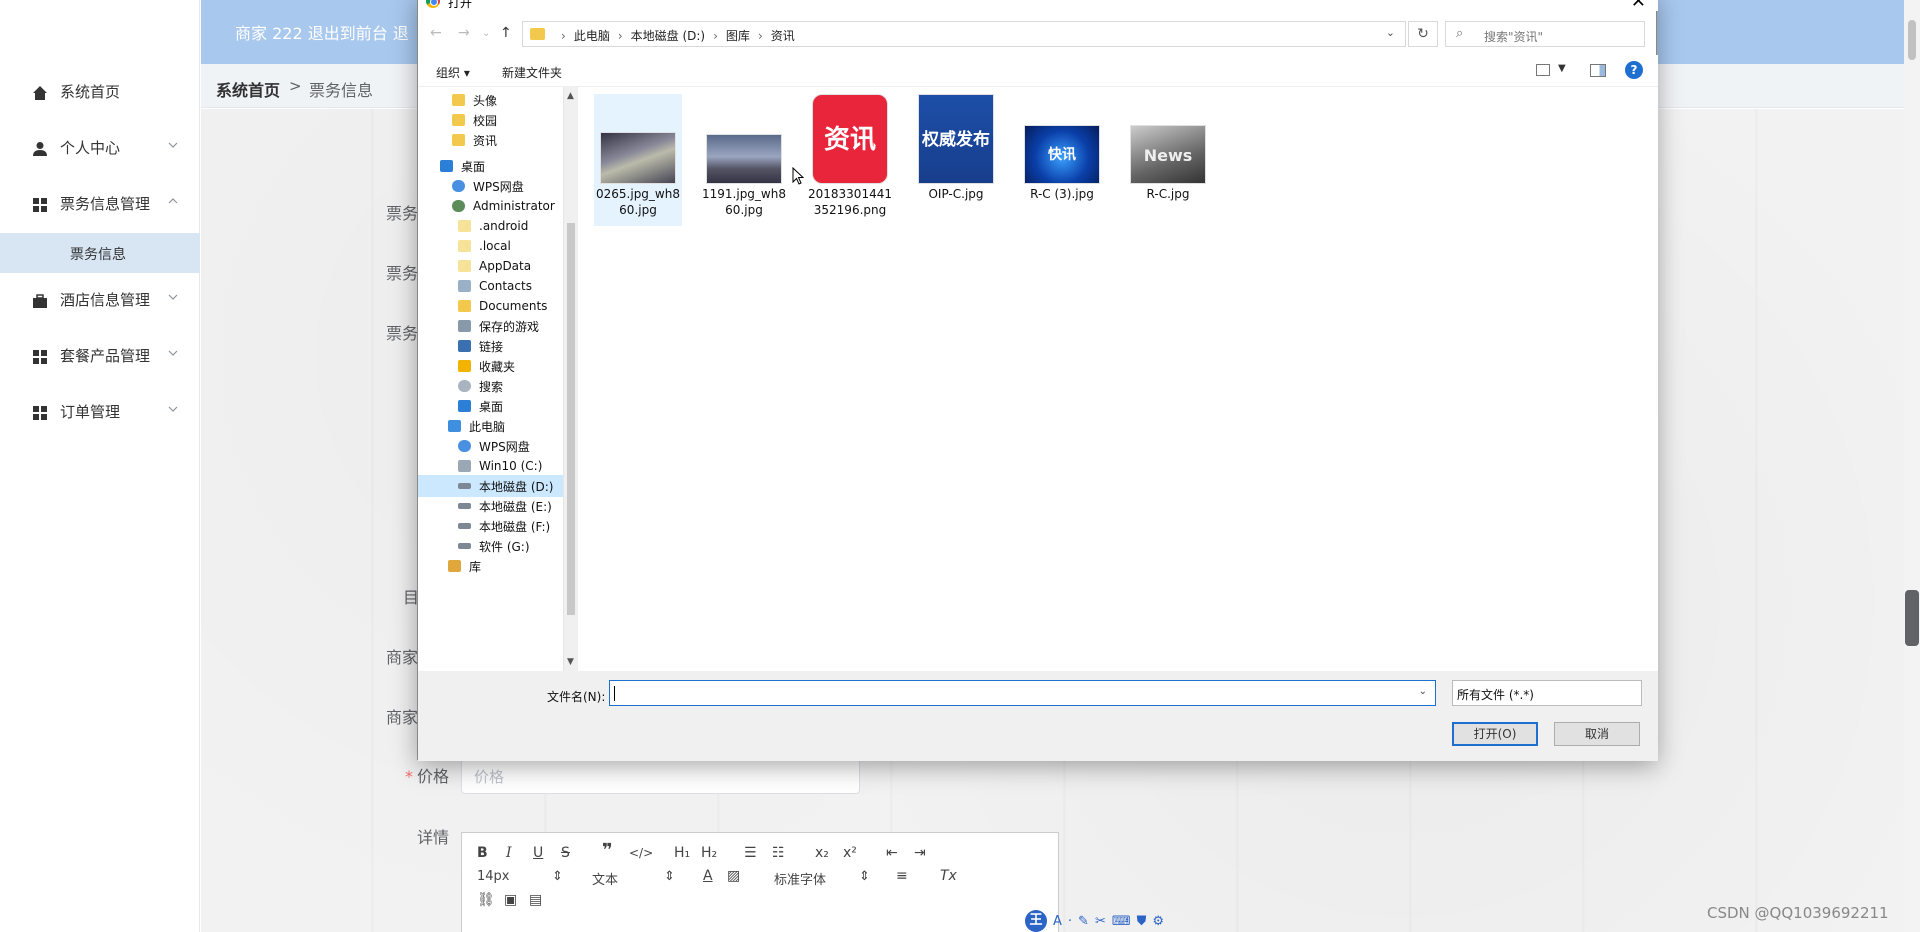 The width and height of the screenshot is (1920, 932). I want to click on new-folder-button: 新建文件夹, so click(532, 72).